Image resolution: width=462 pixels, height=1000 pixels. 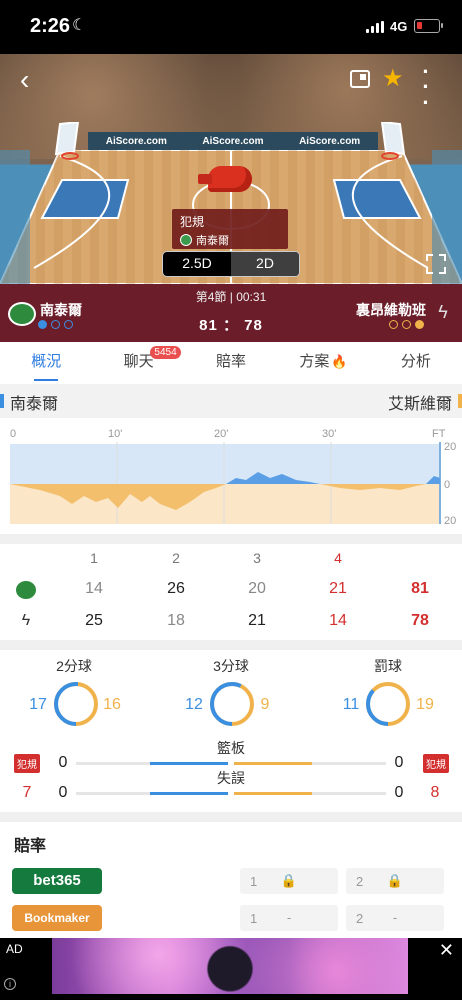 I want to click on quarter-header: 4, so click(x=338, y=558).